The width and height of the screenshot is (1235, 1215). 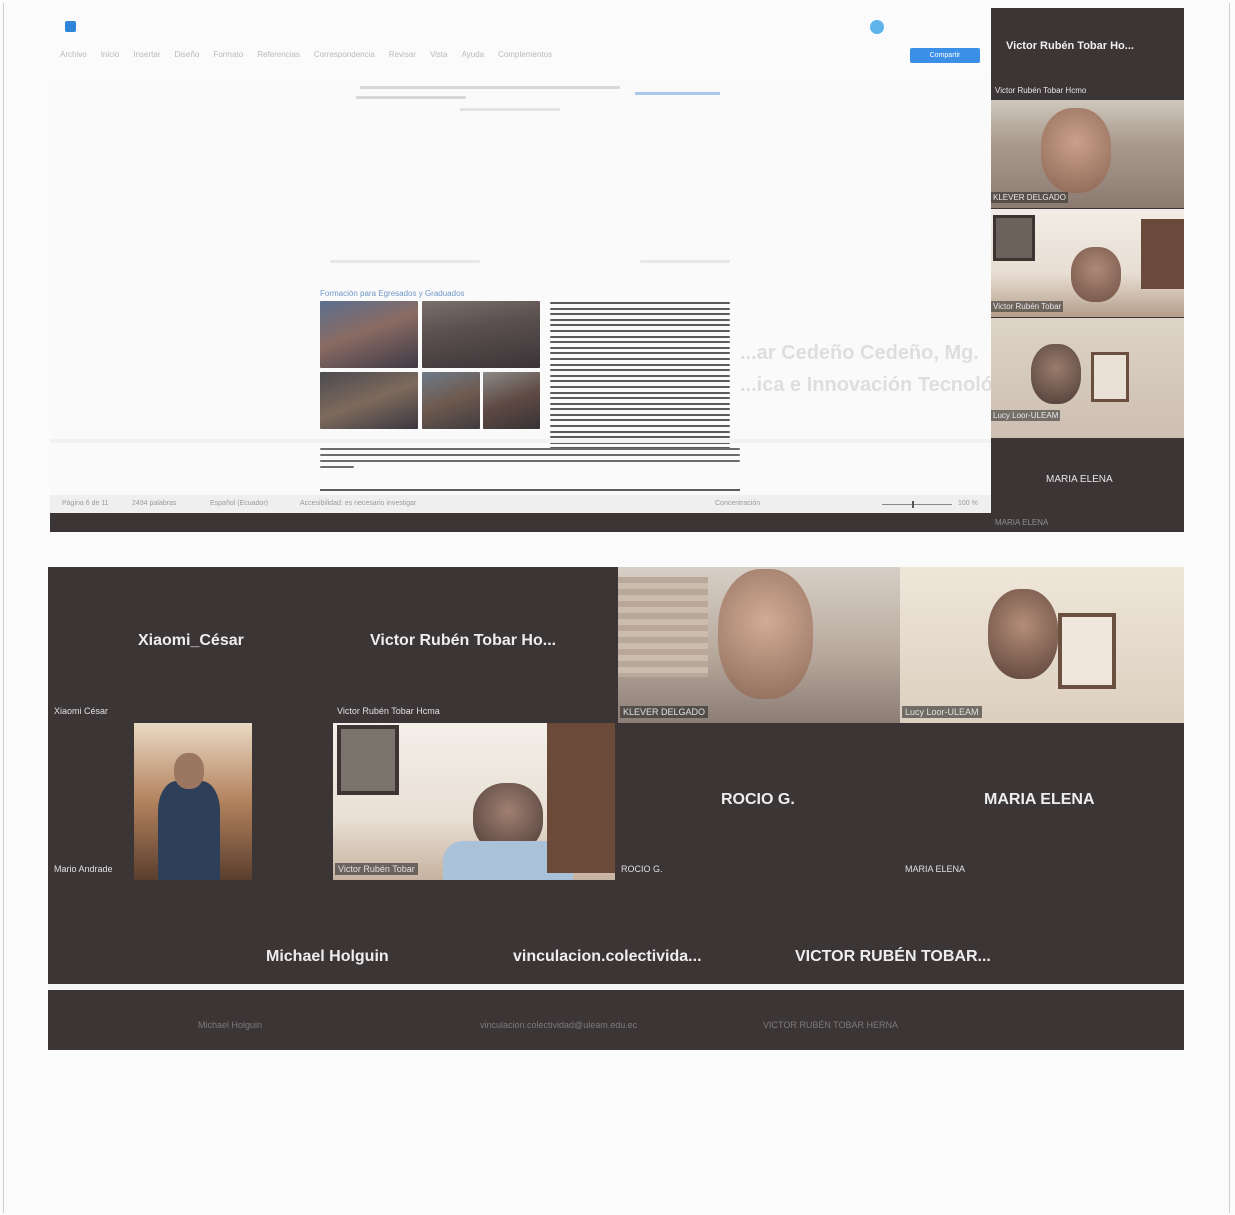 What do you see at coordinates (278, 54) in the screenshot?
I see `tab-referencias: Referencias` at bounding box center [278, 54].